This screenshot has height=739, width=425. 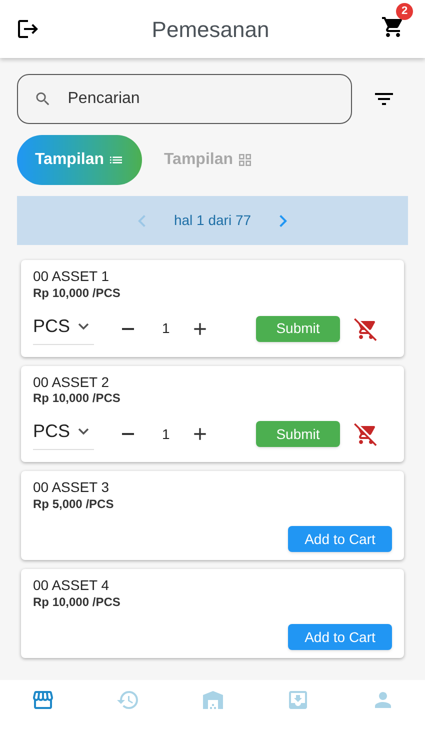 I want to click on warehouse-icon, so click(x=212, y=700).